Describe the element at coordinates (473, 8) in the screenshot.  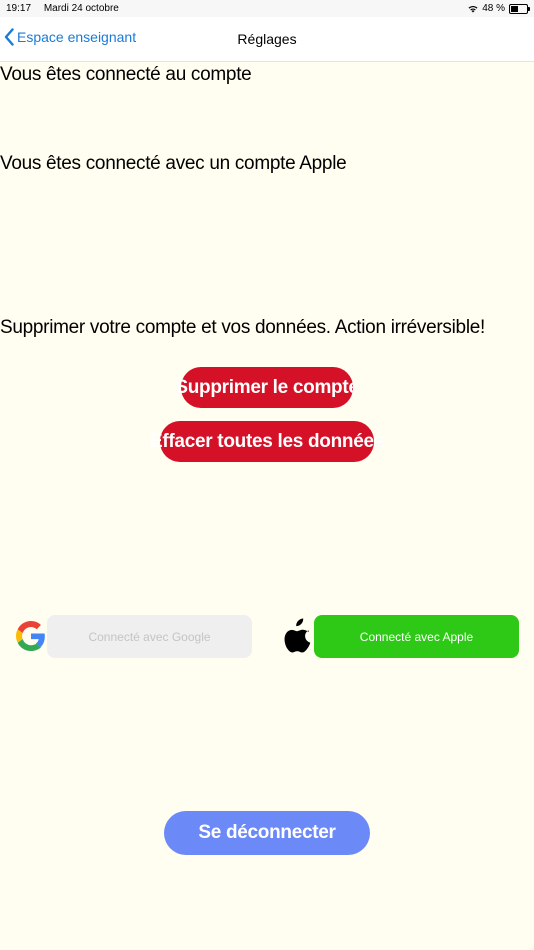
I see `wifi-icon` at that location.